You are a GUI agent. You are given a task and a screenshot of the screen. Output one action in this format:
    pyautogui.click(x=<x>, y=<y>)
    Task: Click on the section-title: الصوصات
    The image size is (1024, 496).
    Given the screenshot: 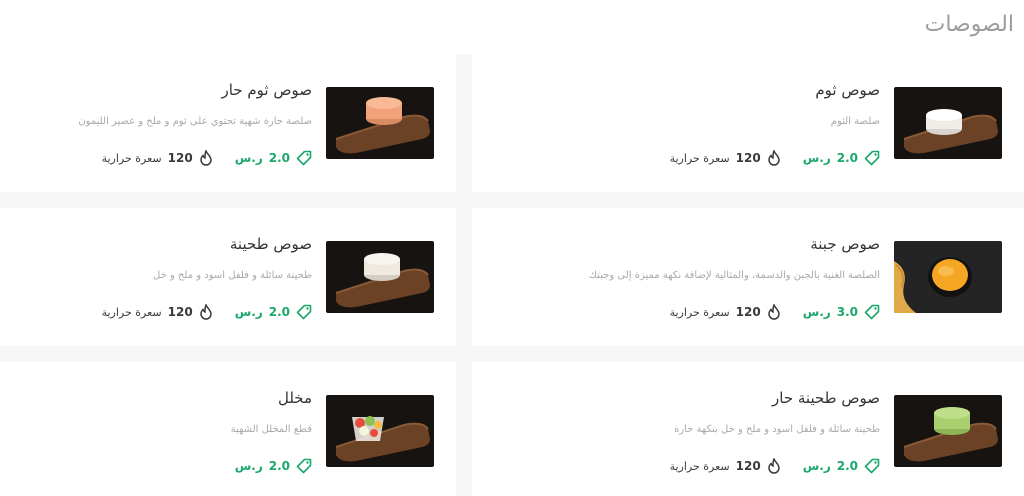 What is the action you would take?
    pyautogui.click(x=969, y=24)
    